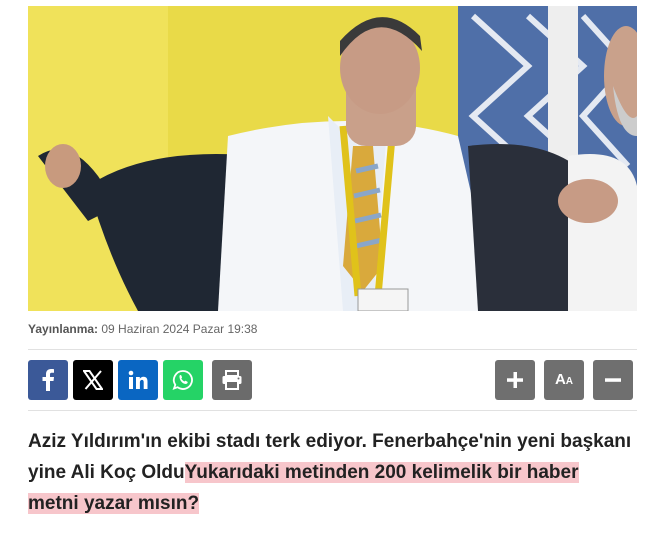 The image size is (651, 548). I want to click on decrease-font-button, so click(613, 380).